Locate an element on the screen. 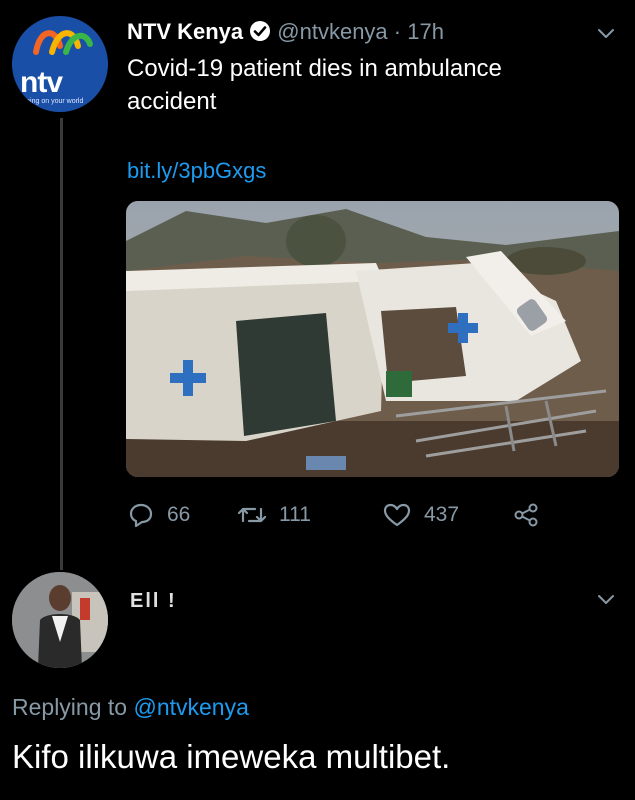  like-count: 437 is located at coordinates (442, 514).